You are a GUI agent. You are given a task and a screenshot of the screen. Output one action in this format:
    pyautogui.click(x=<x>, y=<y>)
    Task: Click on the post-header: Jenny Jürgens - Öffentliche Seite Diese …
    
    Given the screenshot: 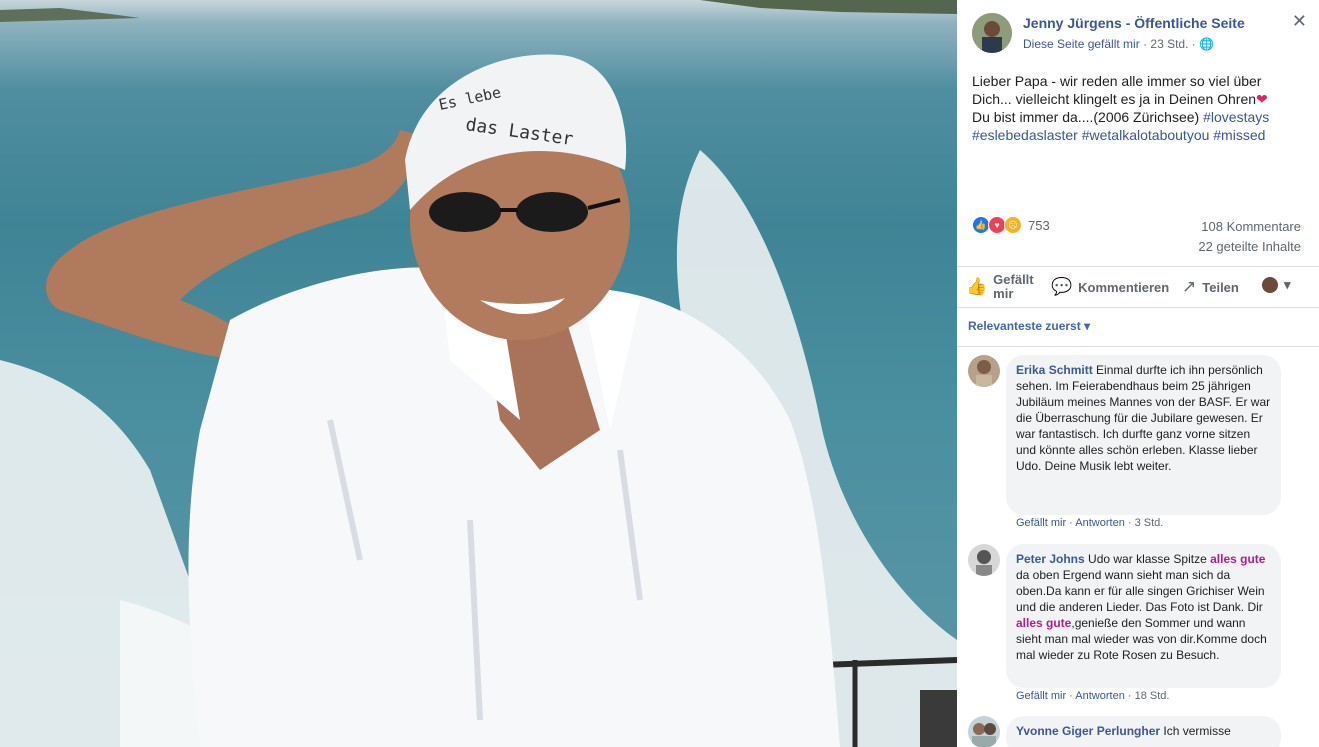 What is the action you would take?
    pyautogui.click(x=1139, y=34)
    